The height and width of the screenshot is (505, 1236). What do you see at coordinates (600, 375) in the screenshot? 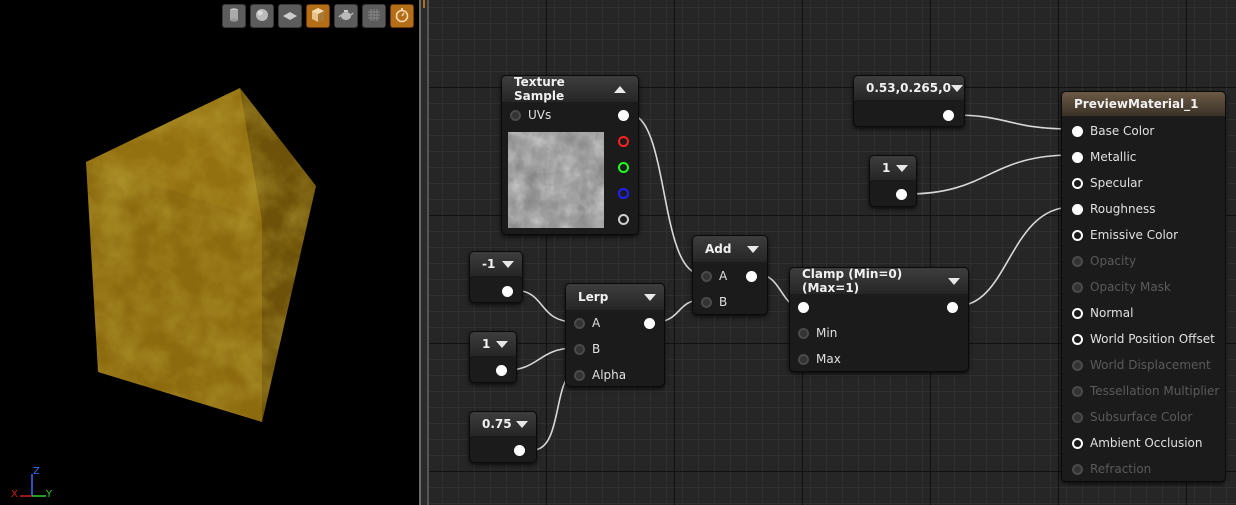
I see `lerp-input-alpha: Alpha` at bounding box center [600, 375].